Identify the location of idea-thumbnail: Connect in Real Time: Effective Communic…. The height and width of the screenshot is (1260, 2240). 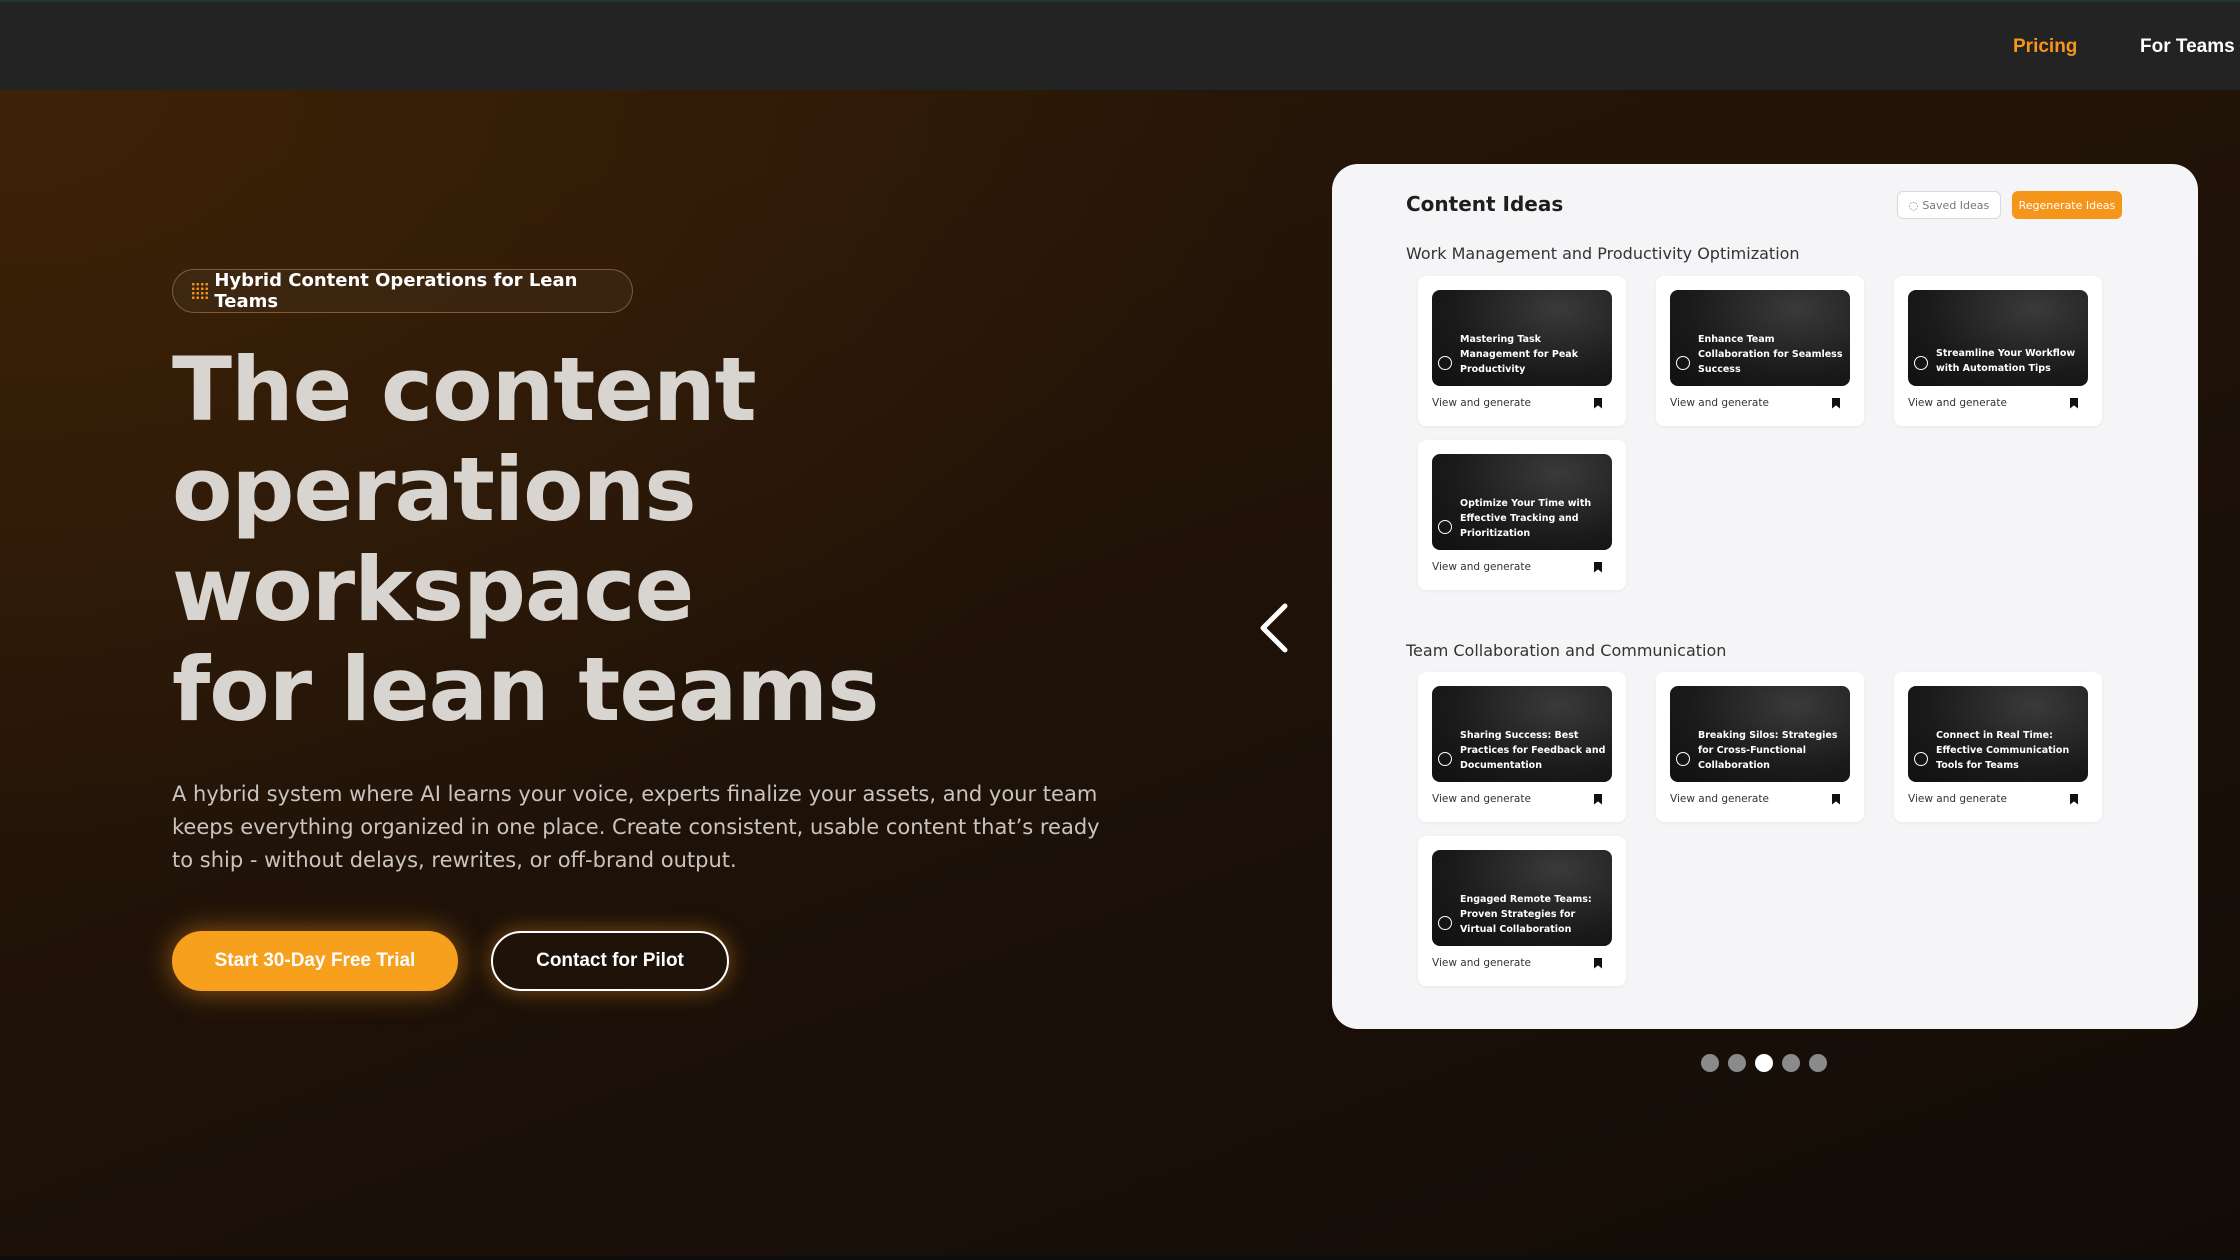
(1998, 734).